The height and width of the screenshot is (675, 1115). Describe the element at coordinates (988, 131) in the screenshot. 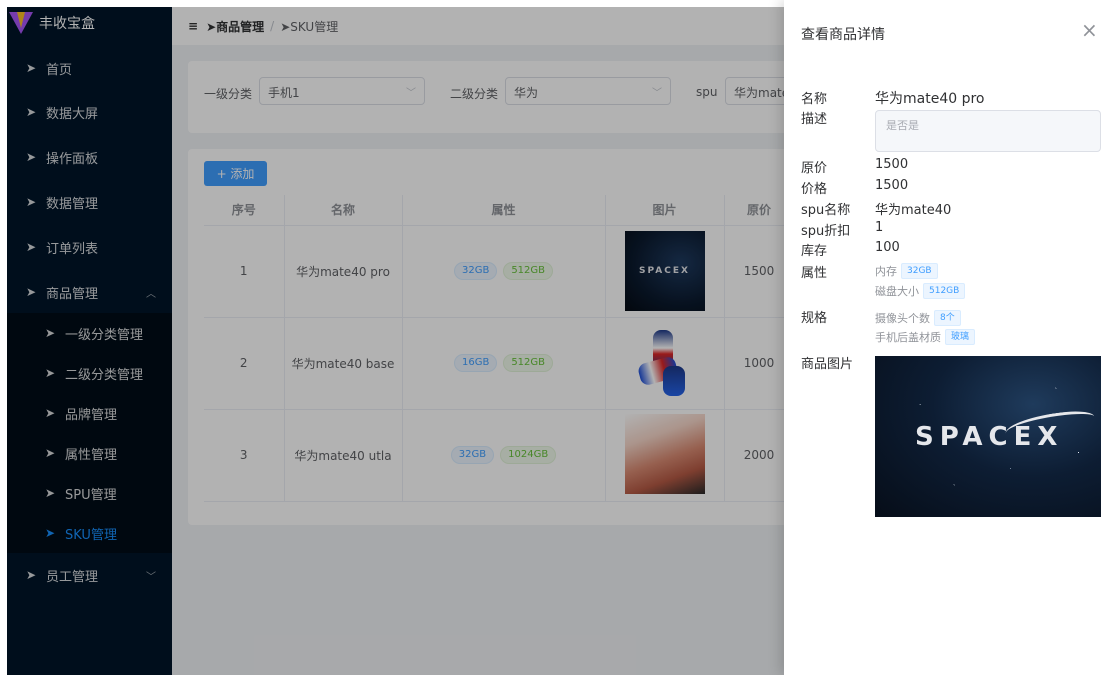

I see `desc-textarea: 是否是` at that location.